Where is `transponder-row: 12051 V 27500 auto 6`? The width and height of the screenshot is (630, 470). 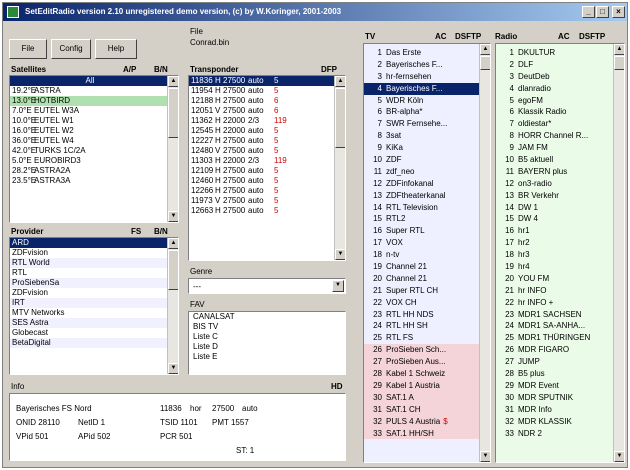
transponder-row: 12051 V 27500 auto 6 is located at coordinates (262, 111).